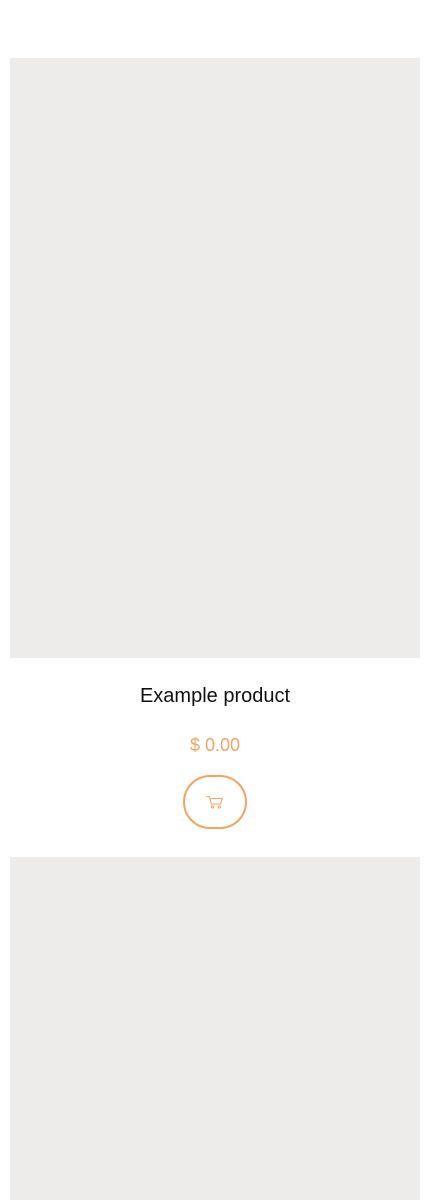  I want to click on shopping-cart-icon, so click(214, 802).